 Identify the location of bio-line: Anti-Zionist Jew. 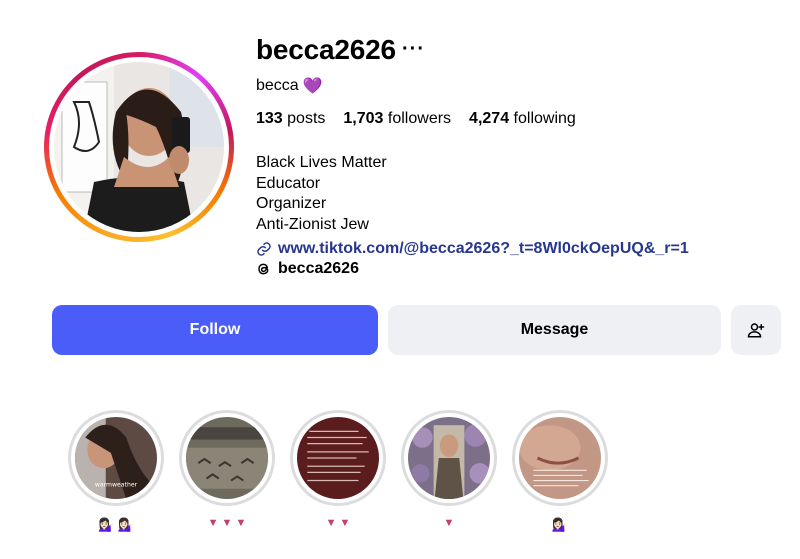
(312, 224).